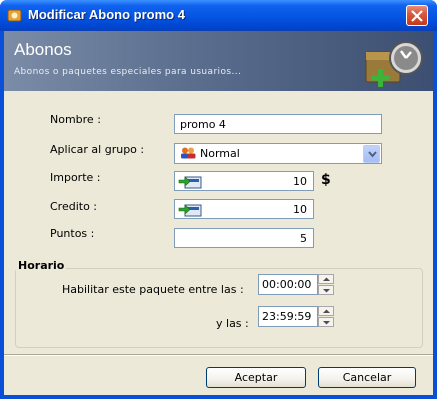 The width and height of the screenshot is (437, 399). What do you see at coordinates (97, 149) in the screenshot?
I see `grupo-label: Aplicar al grupo :` at bounding box center [97, 149].